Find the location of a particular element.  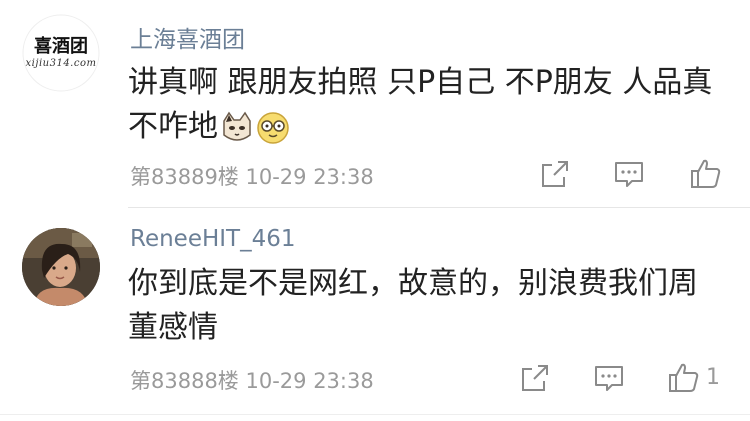

brand-logo-icon: 喜酒团 is located at coordinates (61, 53).